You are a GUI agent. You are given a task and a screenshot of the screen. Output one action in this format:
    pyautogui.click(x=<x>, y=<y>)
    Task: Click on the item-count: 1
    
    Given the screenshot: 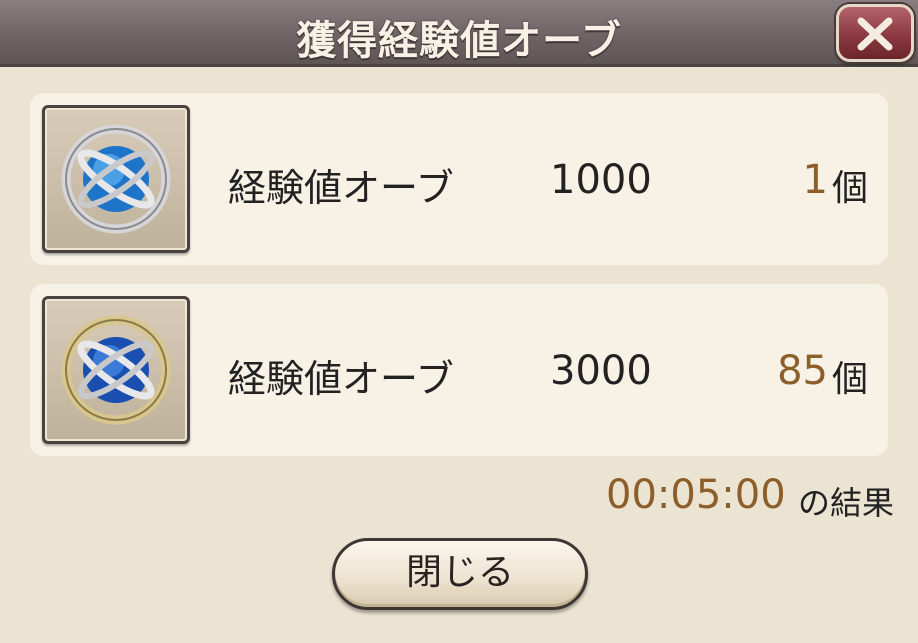 What is the action you would take?
    pyautogui.click(x=815, y=180)
    